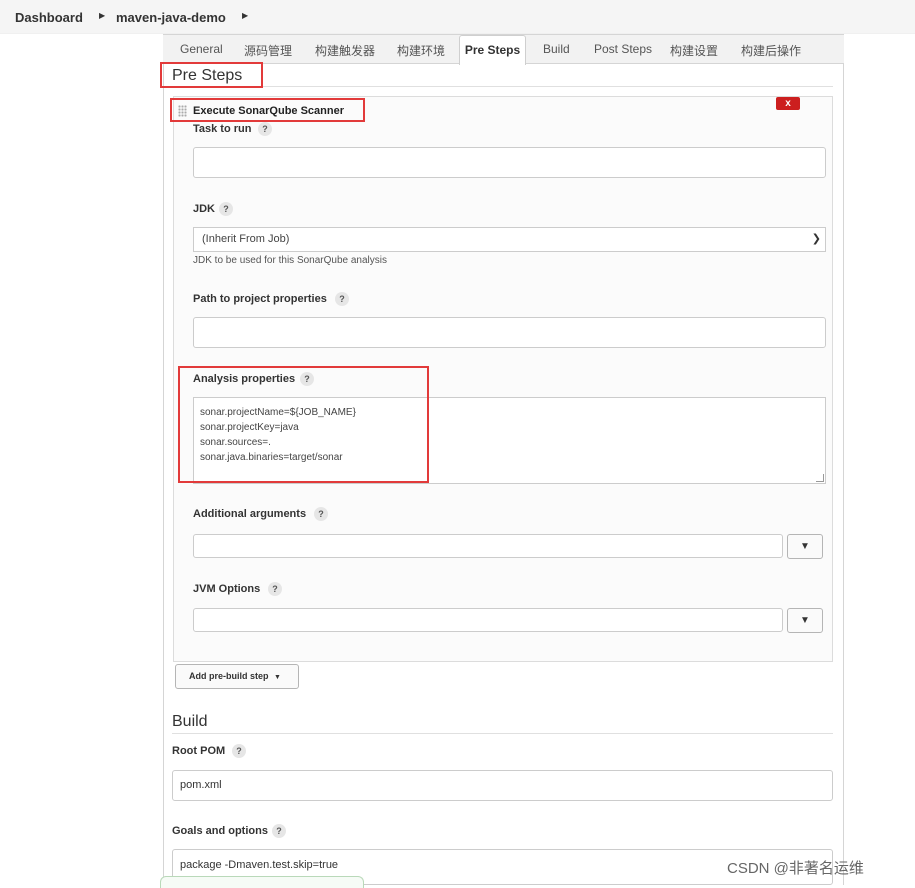 Image resolution: width=915 pixels, height=888 pixels. What do you see at coordinates (788, 103) in the screenshot?
I see `delete-builder-button: x` at bounding box center [788, 103].